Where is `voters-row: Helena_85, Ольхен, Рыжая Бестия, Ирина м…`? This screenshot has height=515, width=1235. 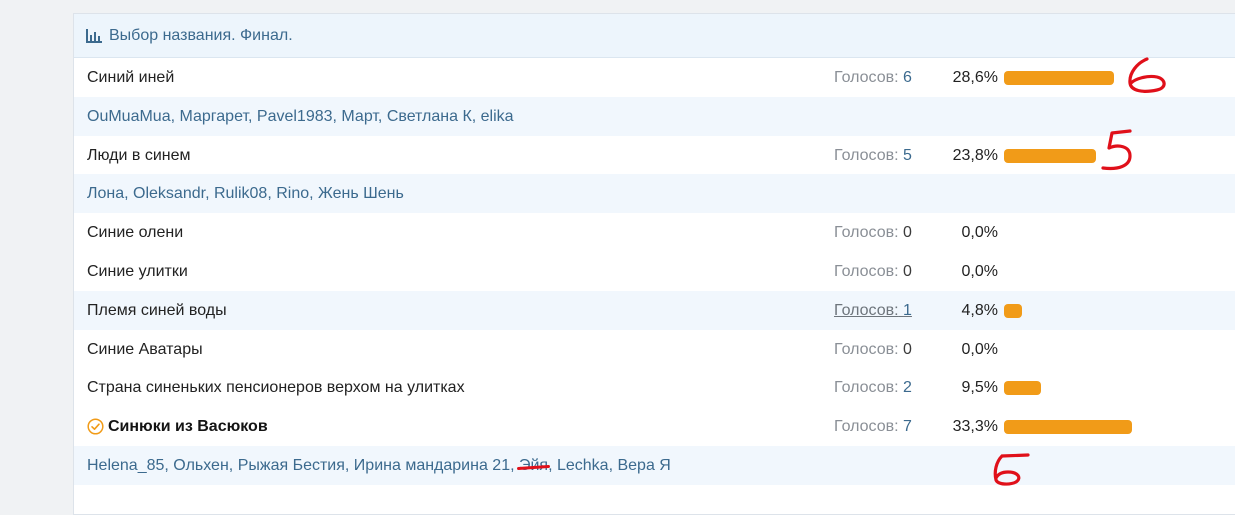
voters-row: Helena_85, Ольхен, Рыжая Бестия, Ирина м… is located at coordinates (654, 465).